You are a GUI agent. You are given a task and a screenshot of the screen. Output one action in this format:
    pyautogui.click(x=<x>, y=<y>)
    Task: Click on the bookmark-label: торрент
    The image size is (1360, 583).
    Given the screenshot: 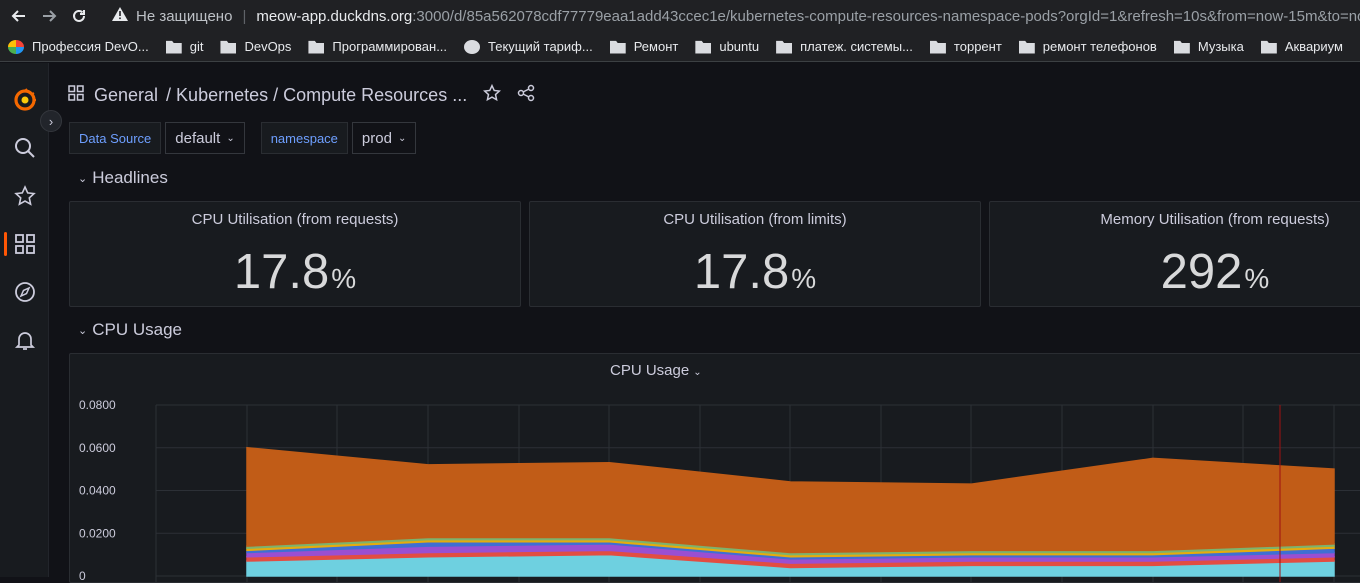 What is the action you would take?
    pyautogui.click(x=978, y=46)
    